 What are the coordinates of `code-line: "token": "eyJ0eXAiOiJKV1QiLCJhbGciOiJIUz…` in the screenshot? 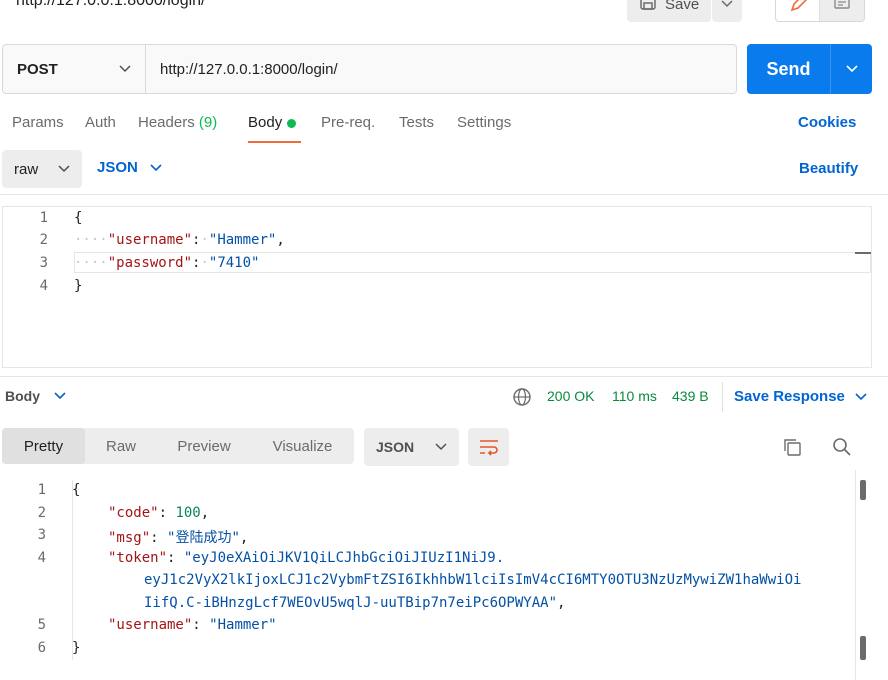 It's located at (306, 558).